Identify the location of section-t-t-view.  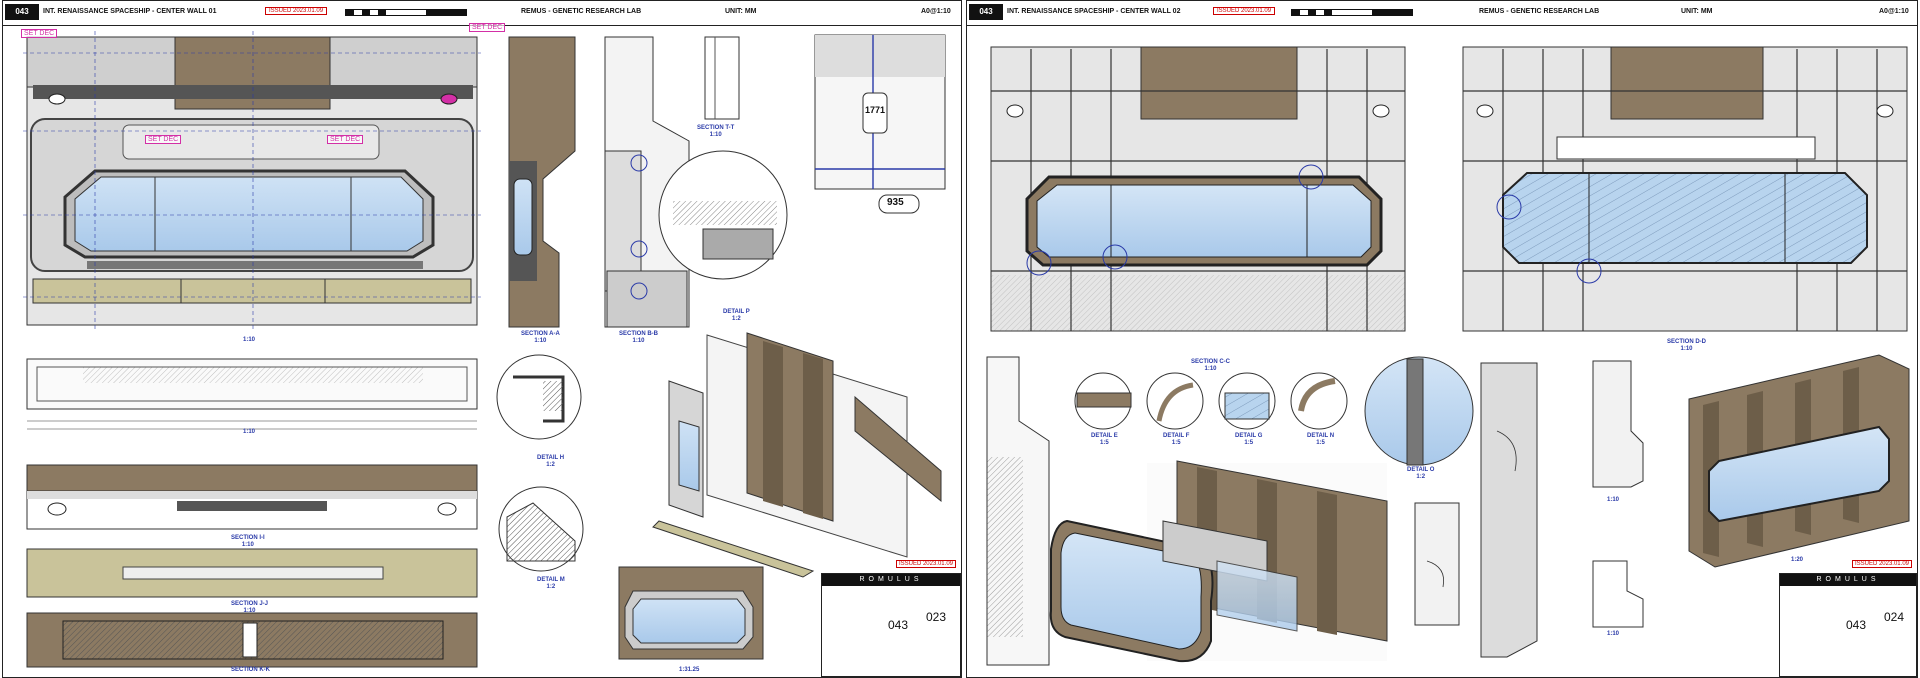
(722, 78).